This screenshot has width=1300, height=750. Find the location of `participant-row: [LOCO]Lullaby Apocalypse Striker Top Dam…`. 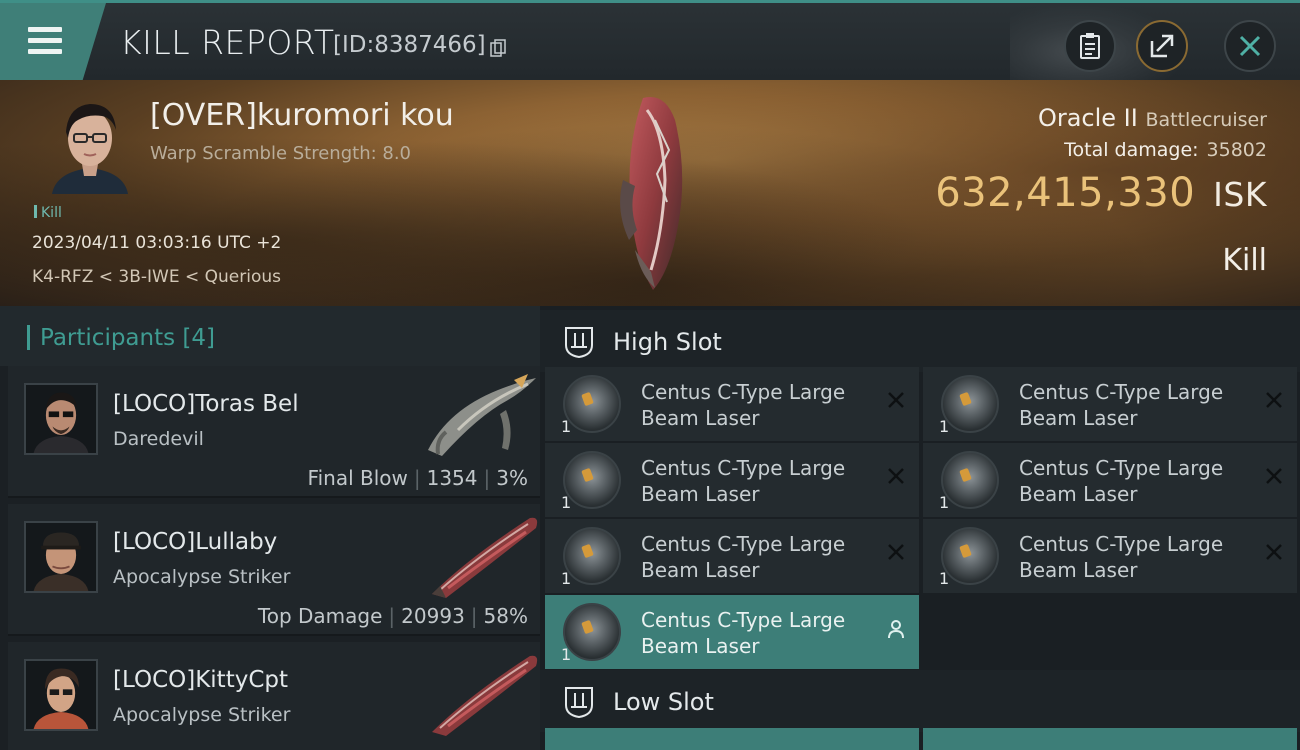

participant-row: [LOCO]Lullaby Apocalypse Striker Top Dam… is located at coordinates (274, 570).